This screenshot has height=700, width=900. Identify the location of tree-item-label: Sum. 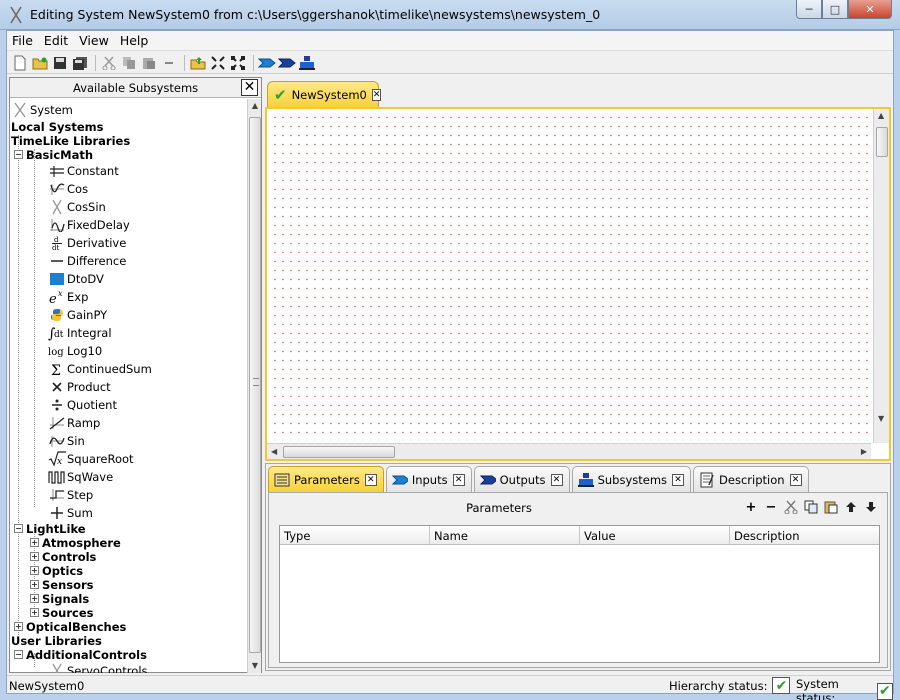
(80, 512).